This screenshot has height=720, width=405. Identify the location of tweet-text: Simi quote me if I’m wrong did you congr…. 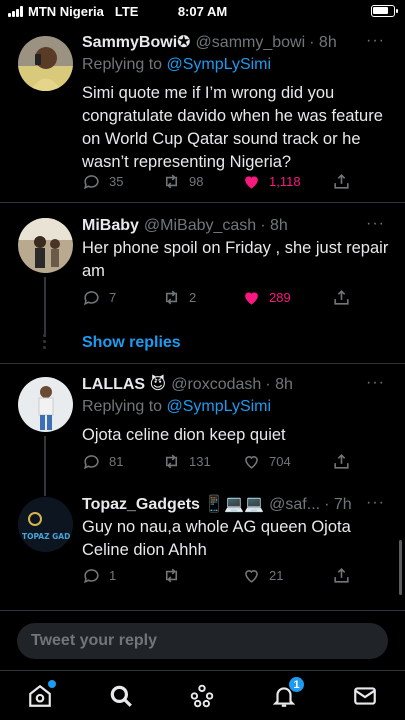
(232, 127).